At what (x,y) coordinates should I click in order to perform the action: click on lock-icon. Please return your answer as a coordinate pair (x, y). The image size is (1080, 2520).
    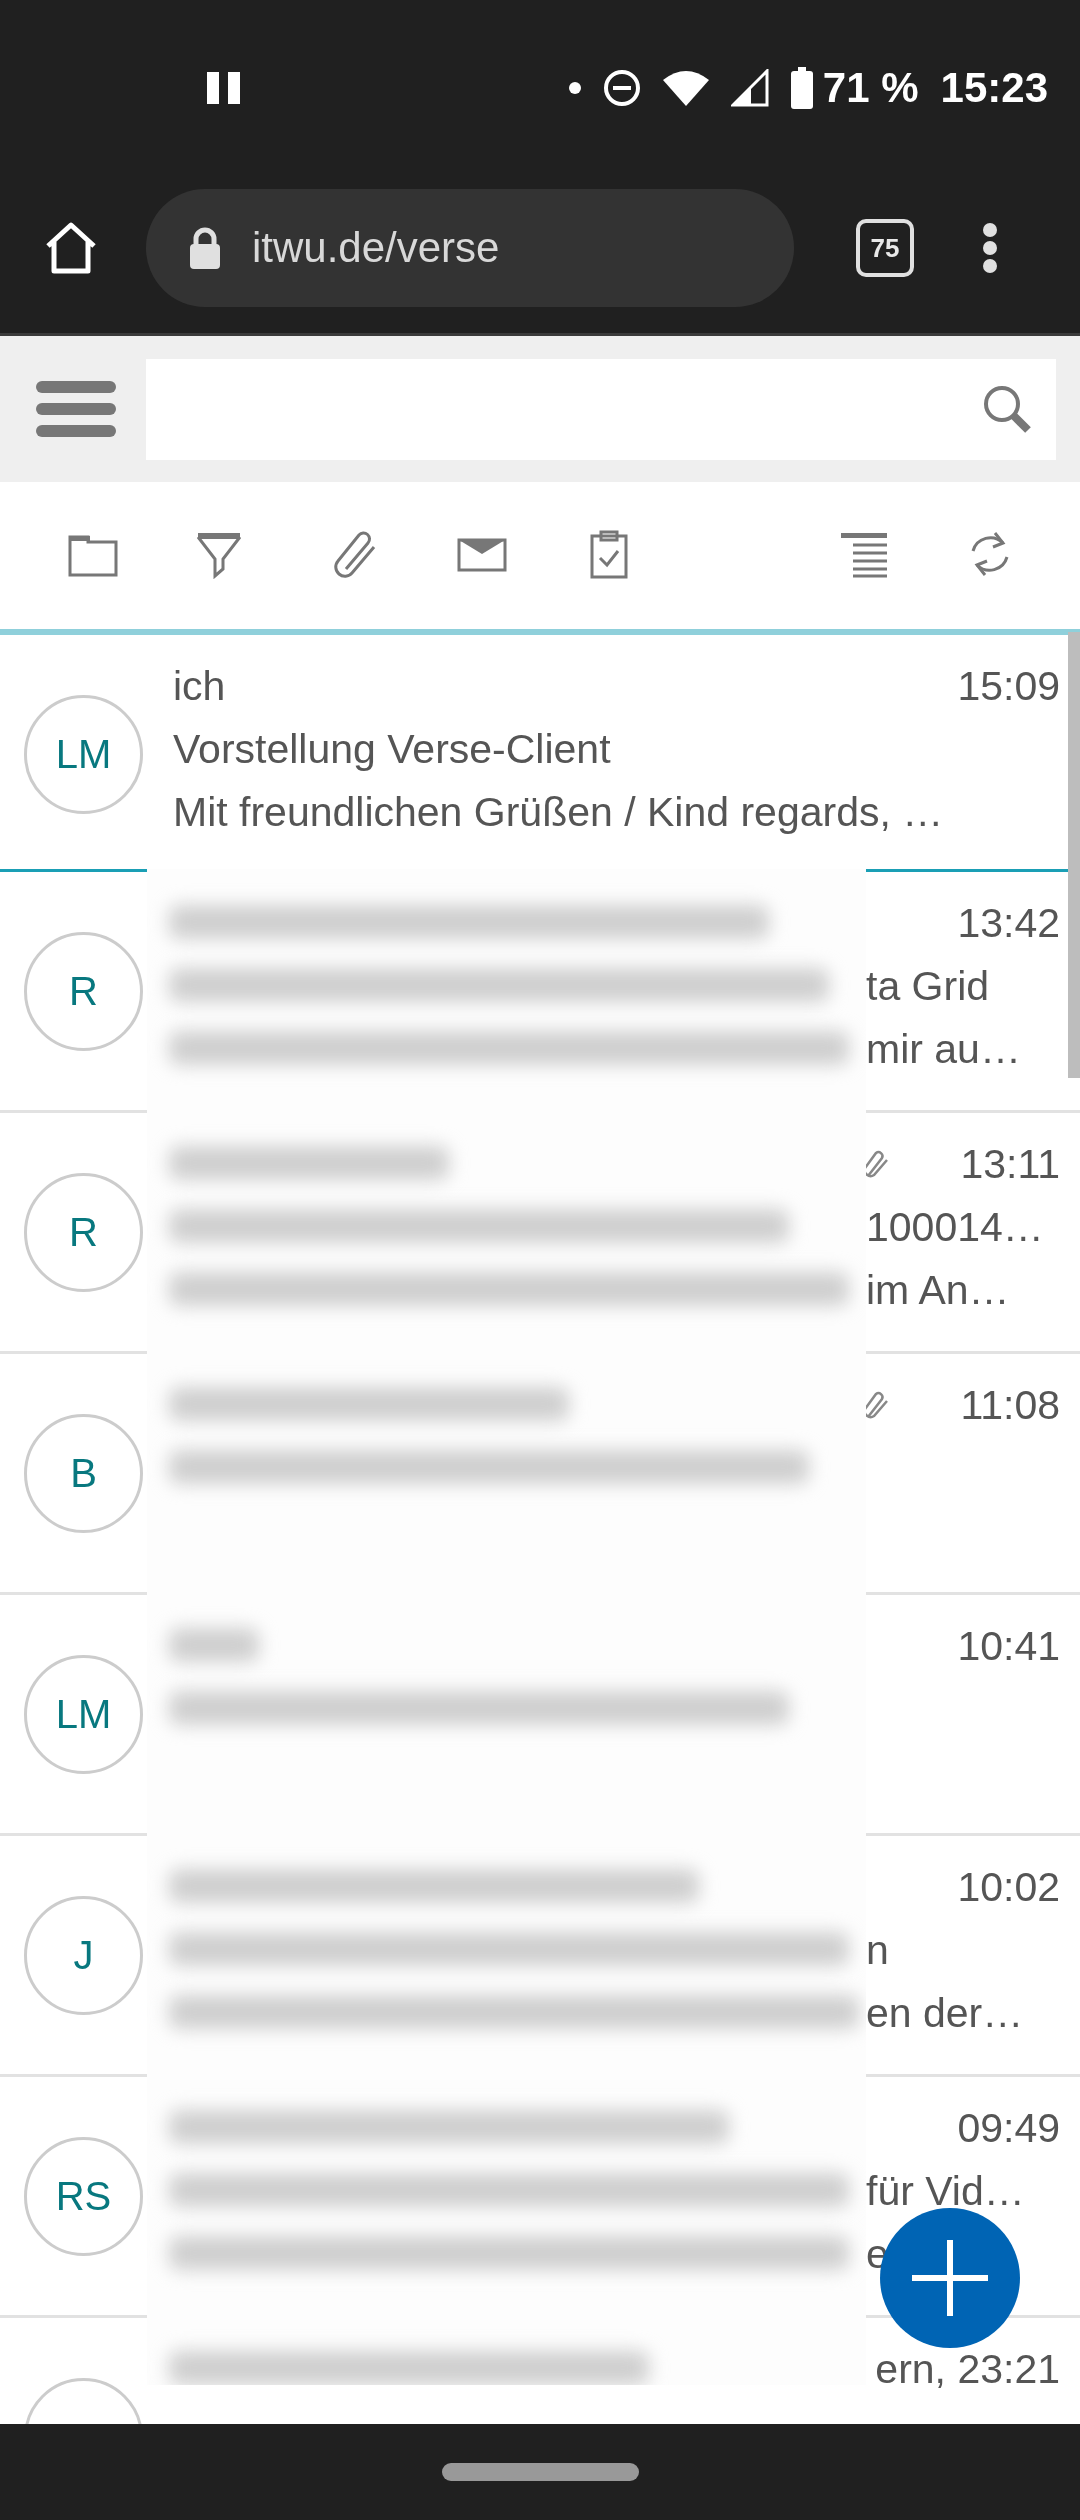
    Looking at the image, I should click on (205, 248).